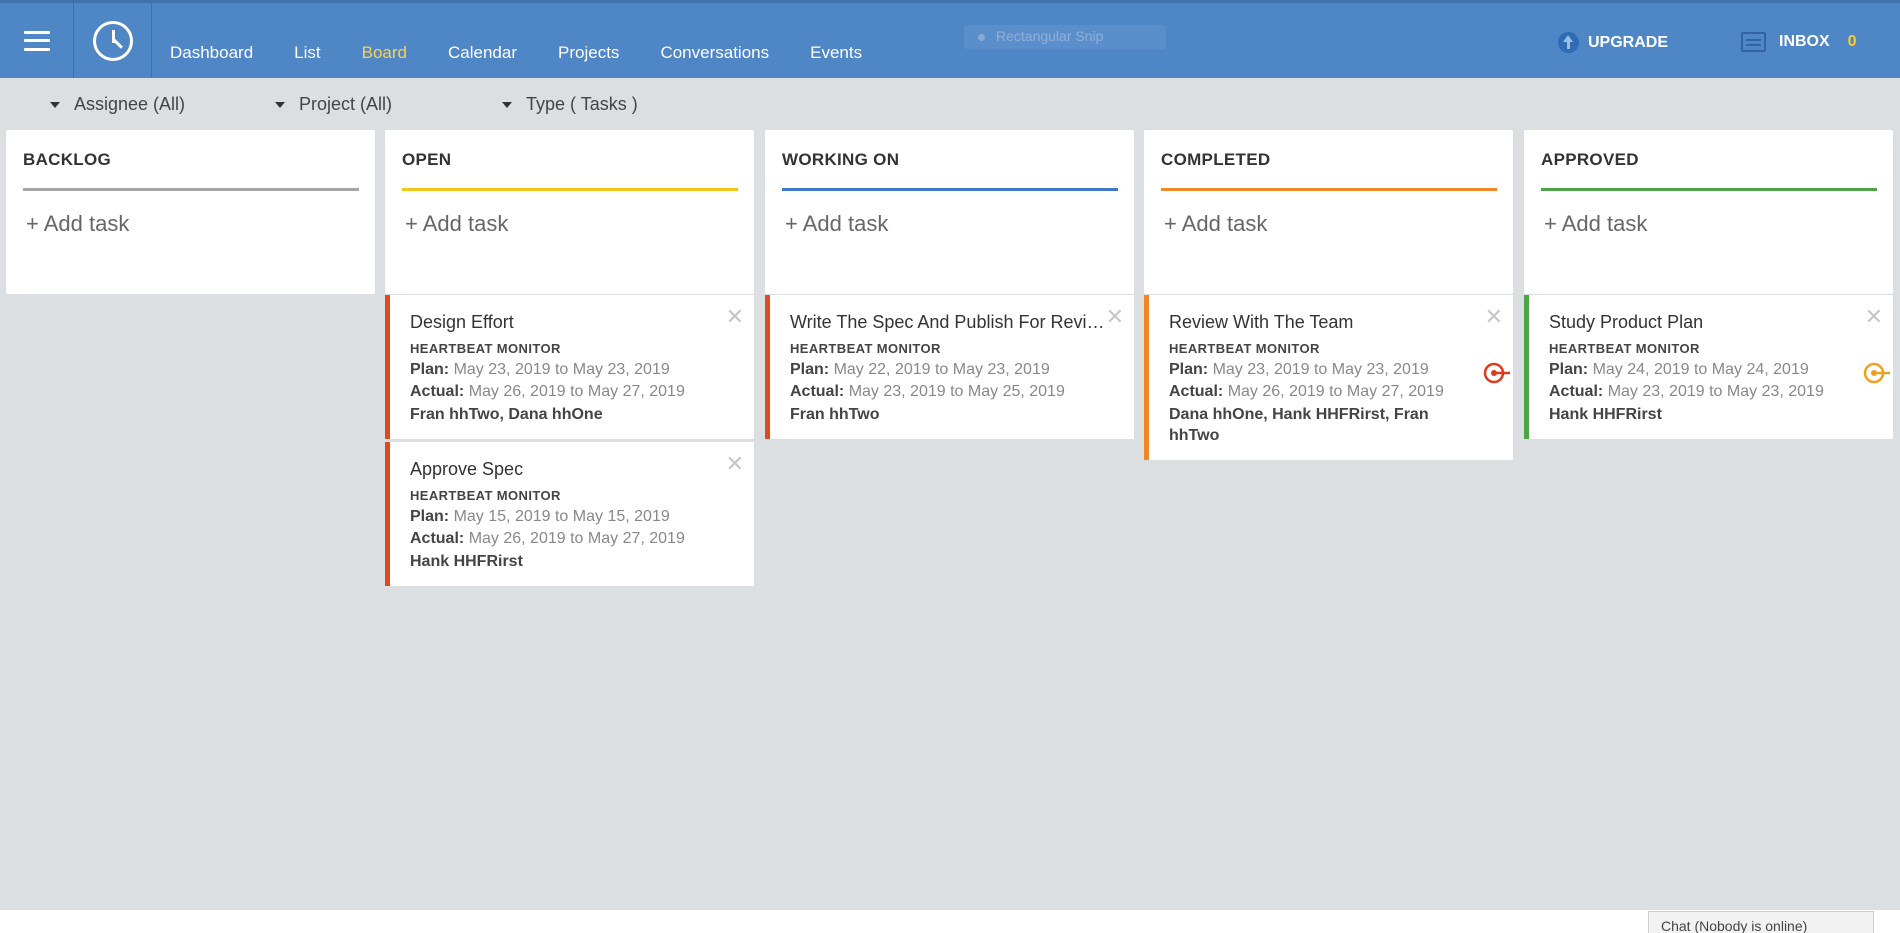 The height and width of the screenshot is (933, 1900). Describe the element at coordinates (582, 104) in the screenshot. I see `type-filter-label: Type ( Tasks )` at that location.